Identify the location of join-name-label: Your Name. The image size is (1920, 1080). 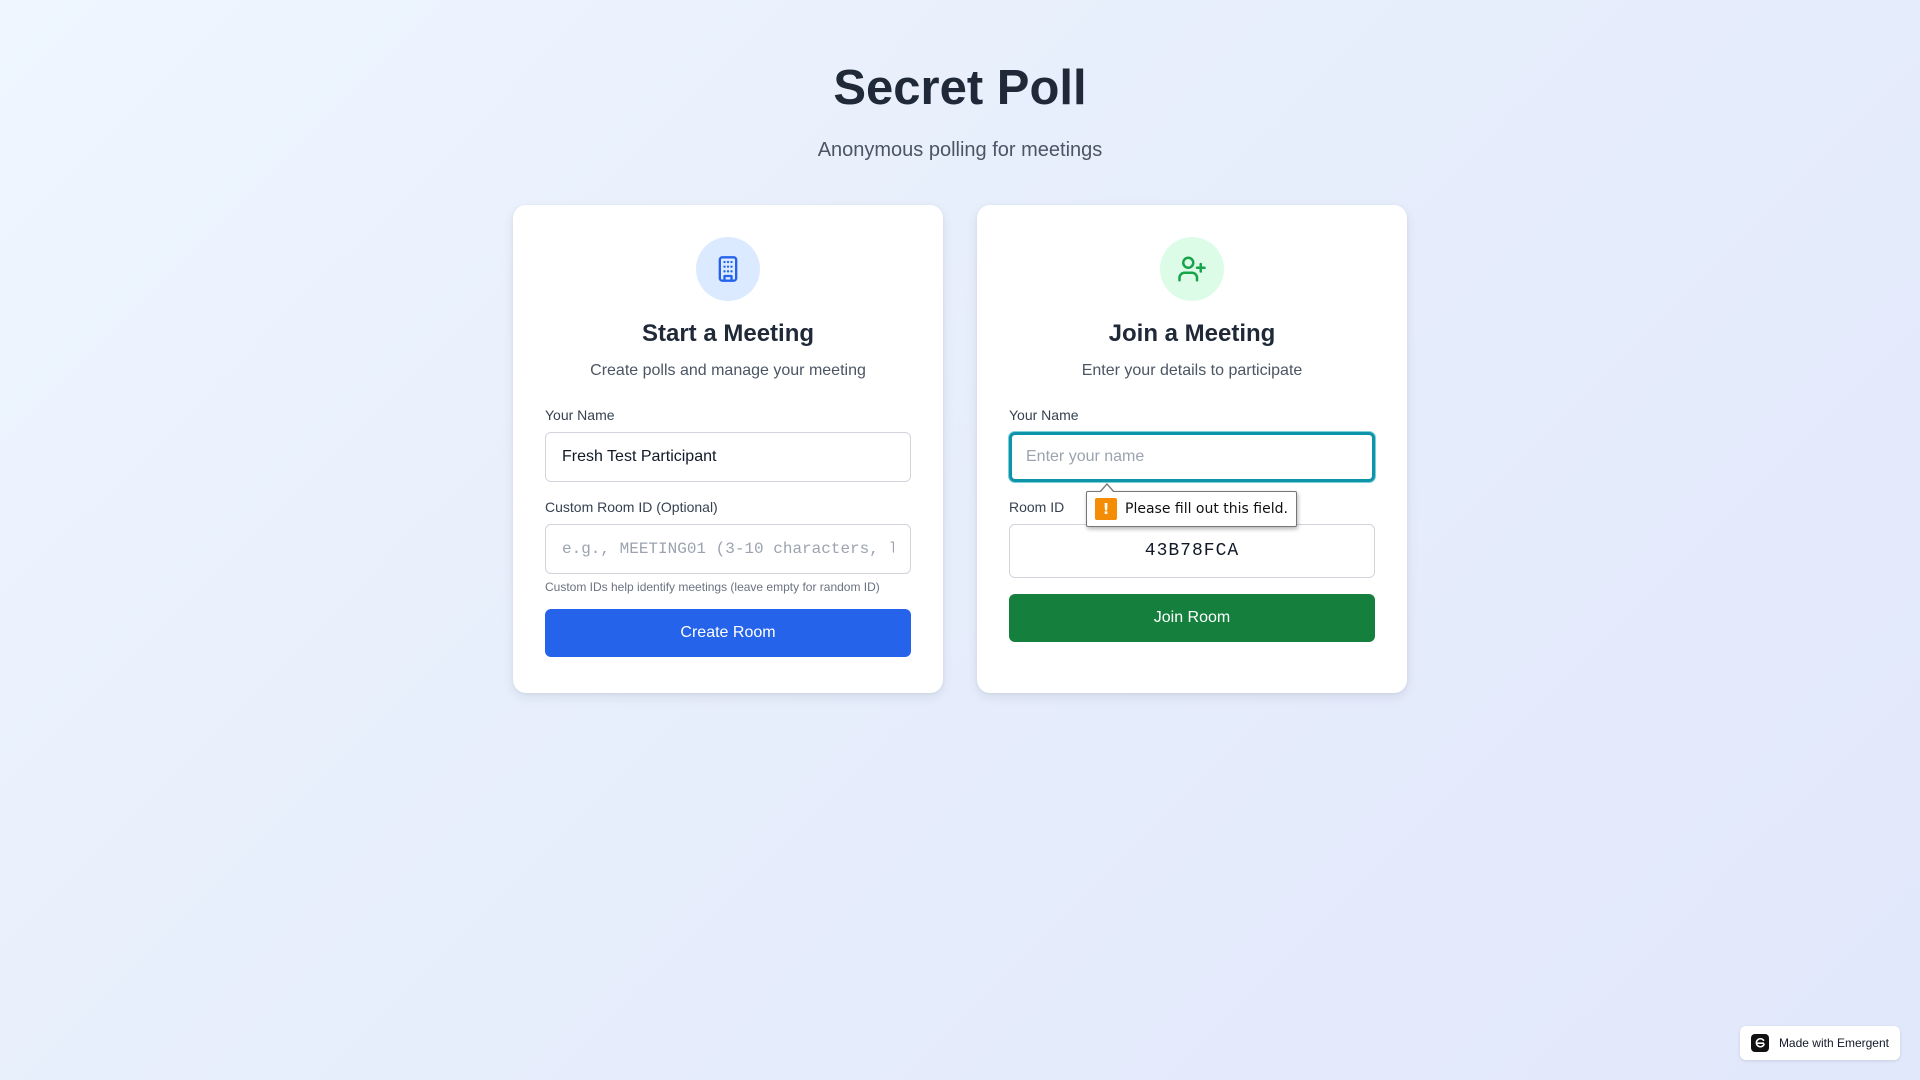
(1044, 415).